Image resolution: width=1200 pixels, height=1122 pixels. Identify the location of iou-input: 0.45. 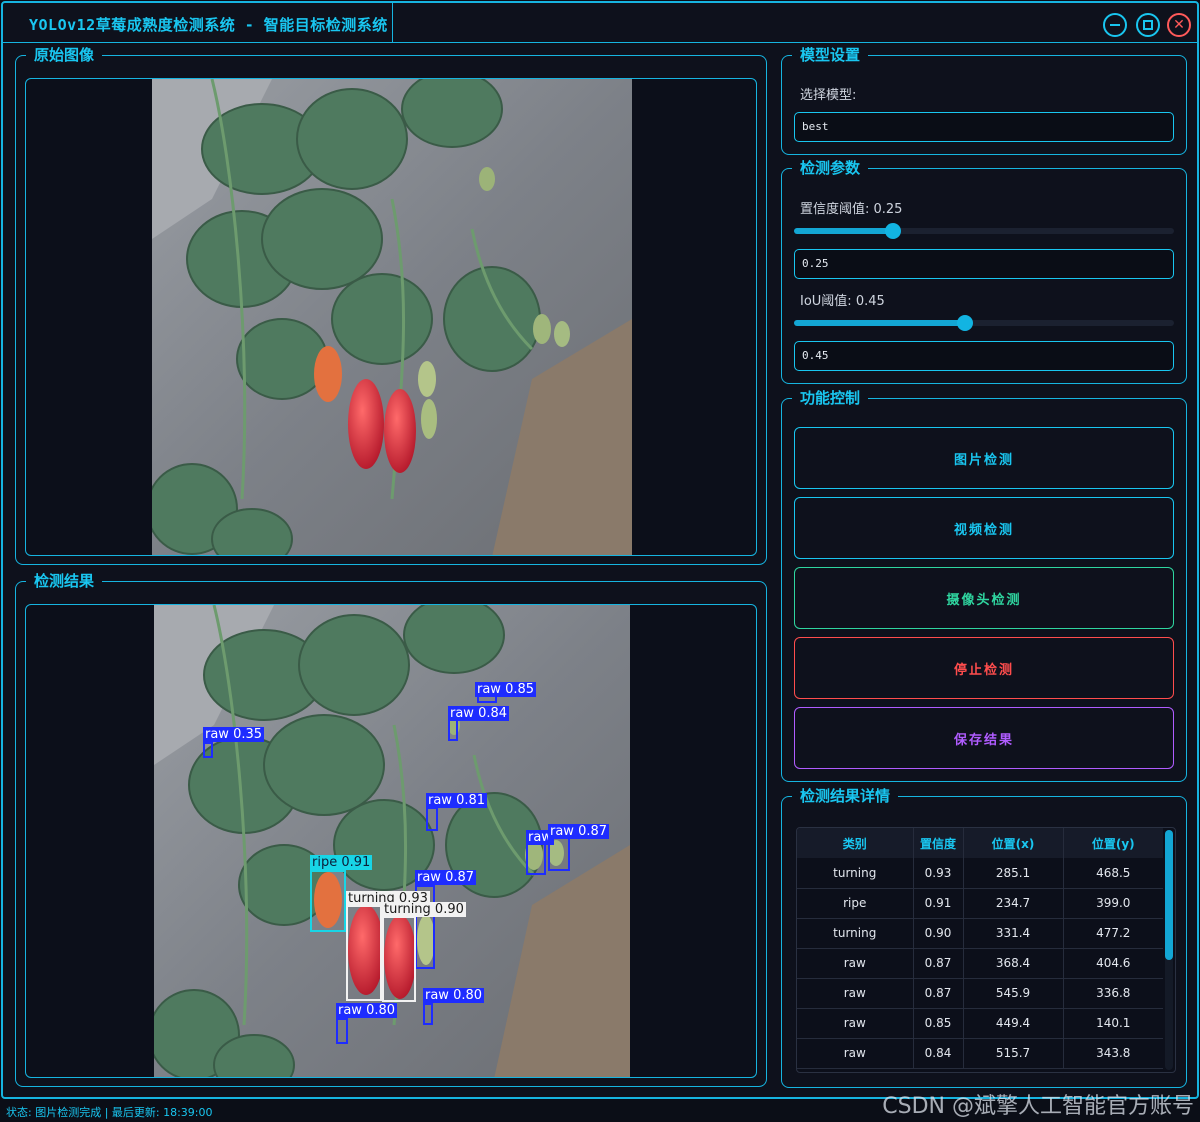
(984, 356).